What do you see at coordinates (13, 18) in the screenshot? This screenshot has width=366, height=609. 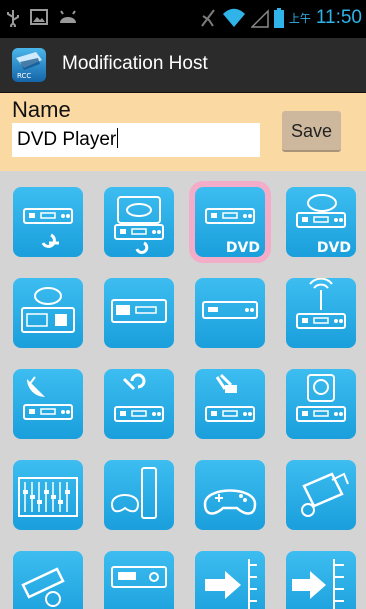 I see `usb-icon` at bounding box center [13, 18].